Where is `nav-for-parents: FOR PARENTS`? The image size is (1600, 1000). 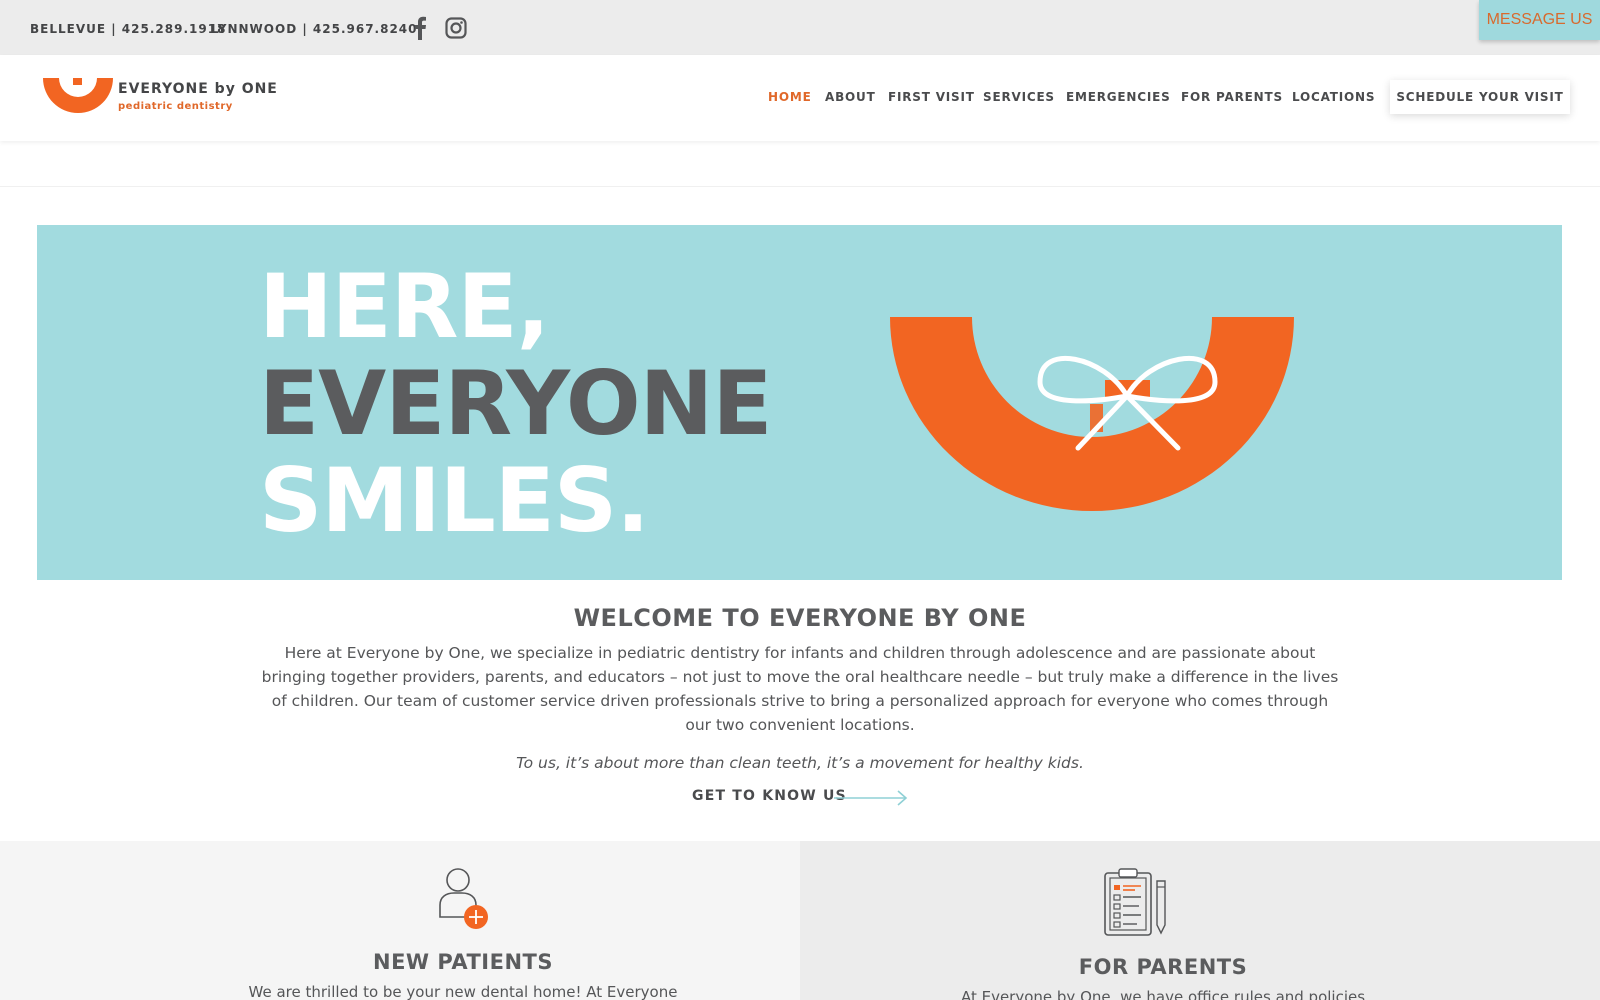
nav-for-parents: FOR PARENTS is located at coordinates (1232, 97).